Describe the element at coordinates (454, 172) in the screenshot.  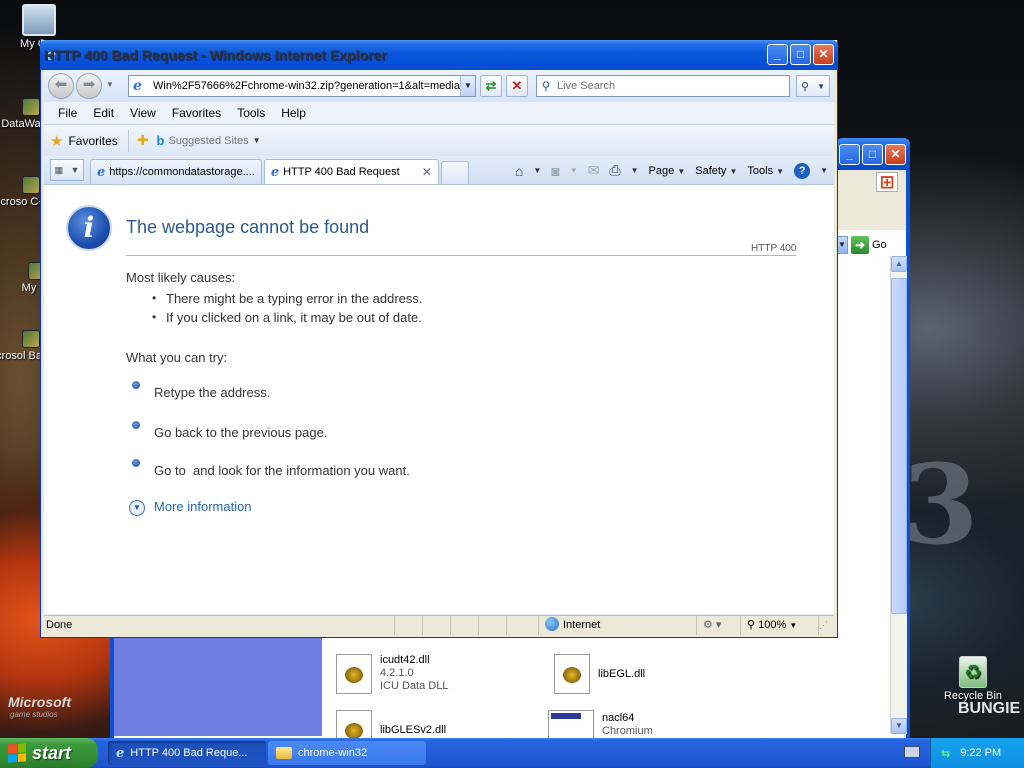
I see `new-tab-button` at that location.